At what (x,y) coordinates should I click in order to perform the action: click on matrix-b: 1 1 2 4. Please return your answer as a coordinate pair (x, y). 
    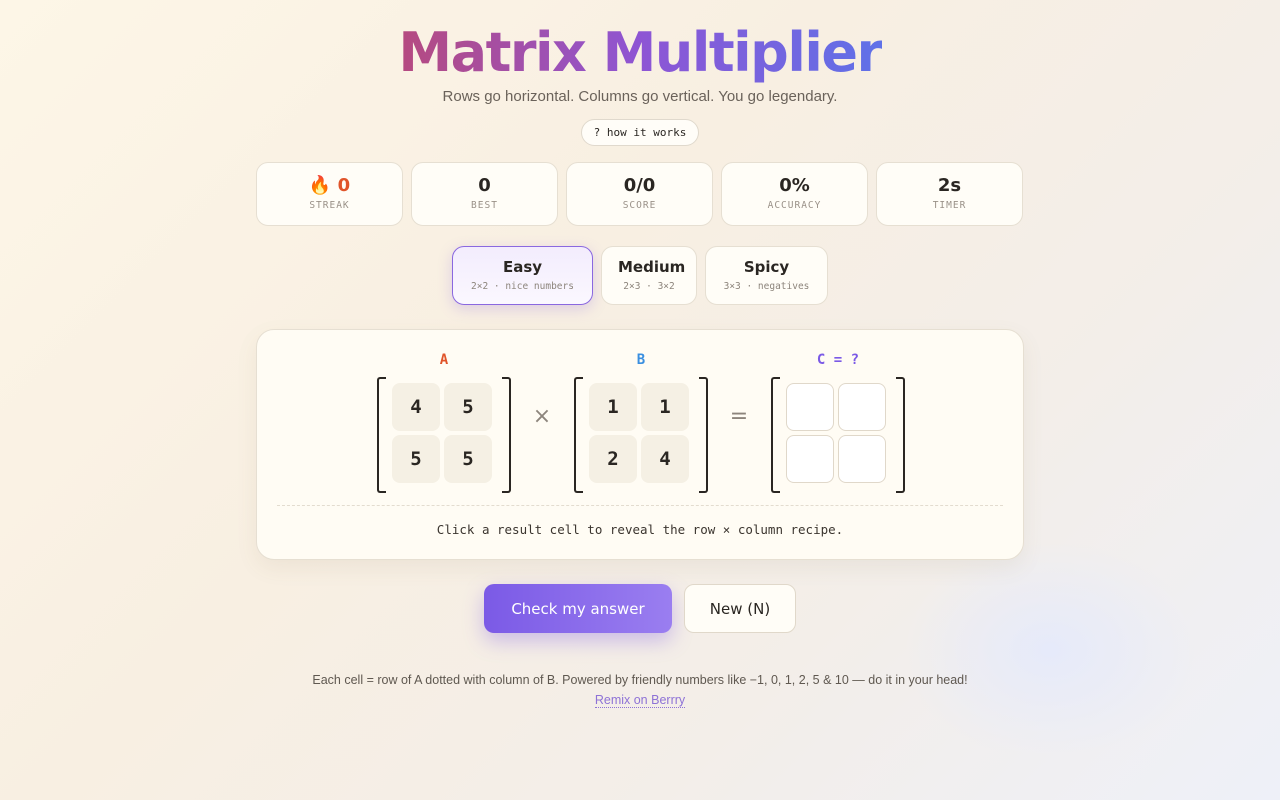
    Looking at the image, I should click on (641, 435).